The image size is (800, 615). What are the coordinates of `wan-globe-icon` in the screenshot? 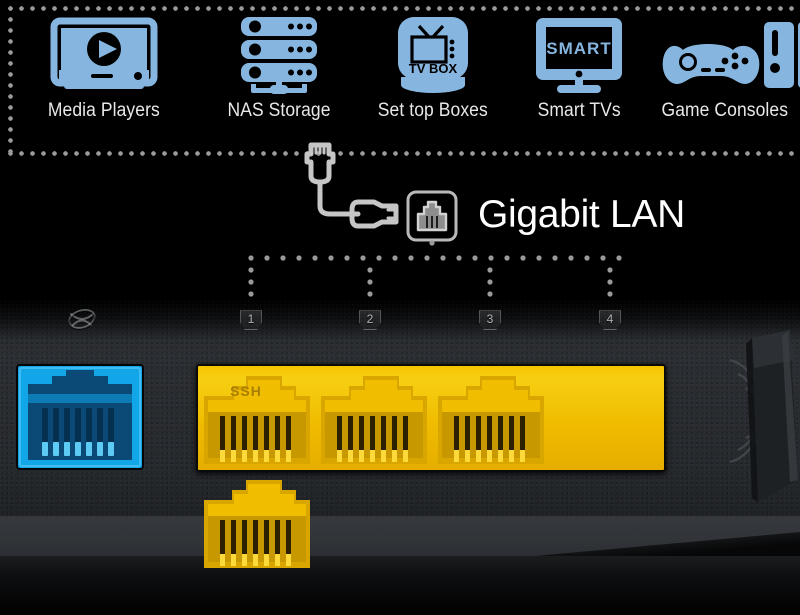 It's located at (82, 320).